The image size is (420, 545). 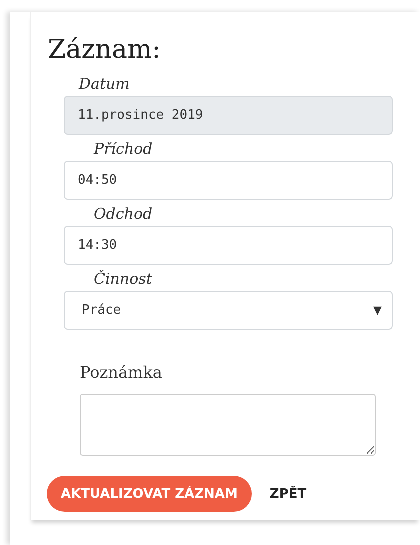 What do you see at coordinates (121, 373) in the screenshot?
I see `note-label: Poznámka` at bounding box center [121, 373].